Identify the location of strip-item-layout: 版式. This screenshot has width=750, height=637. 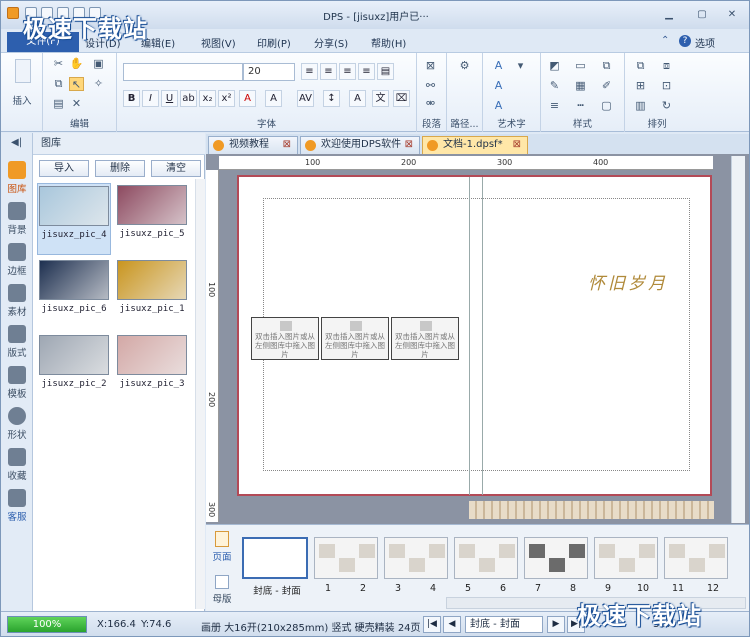
(17, 342).